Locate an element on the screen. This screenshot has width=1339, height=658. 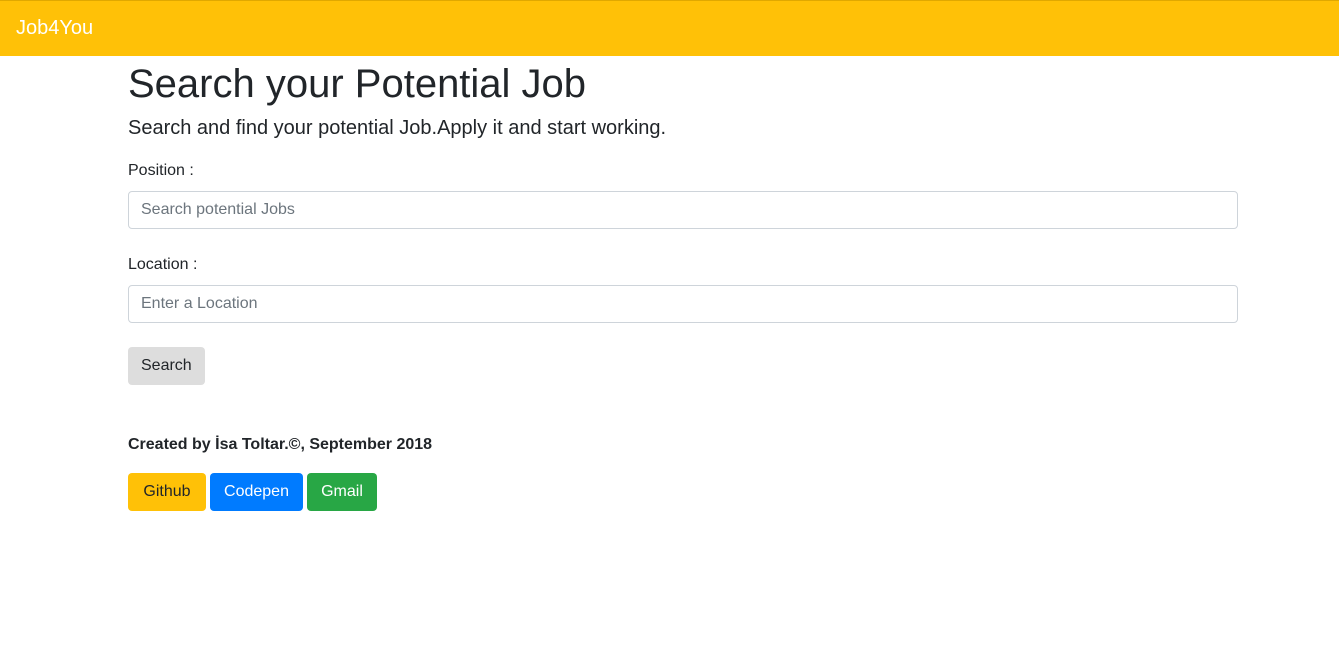
codepen-button: Codepen is located at coordinates (256, 492).